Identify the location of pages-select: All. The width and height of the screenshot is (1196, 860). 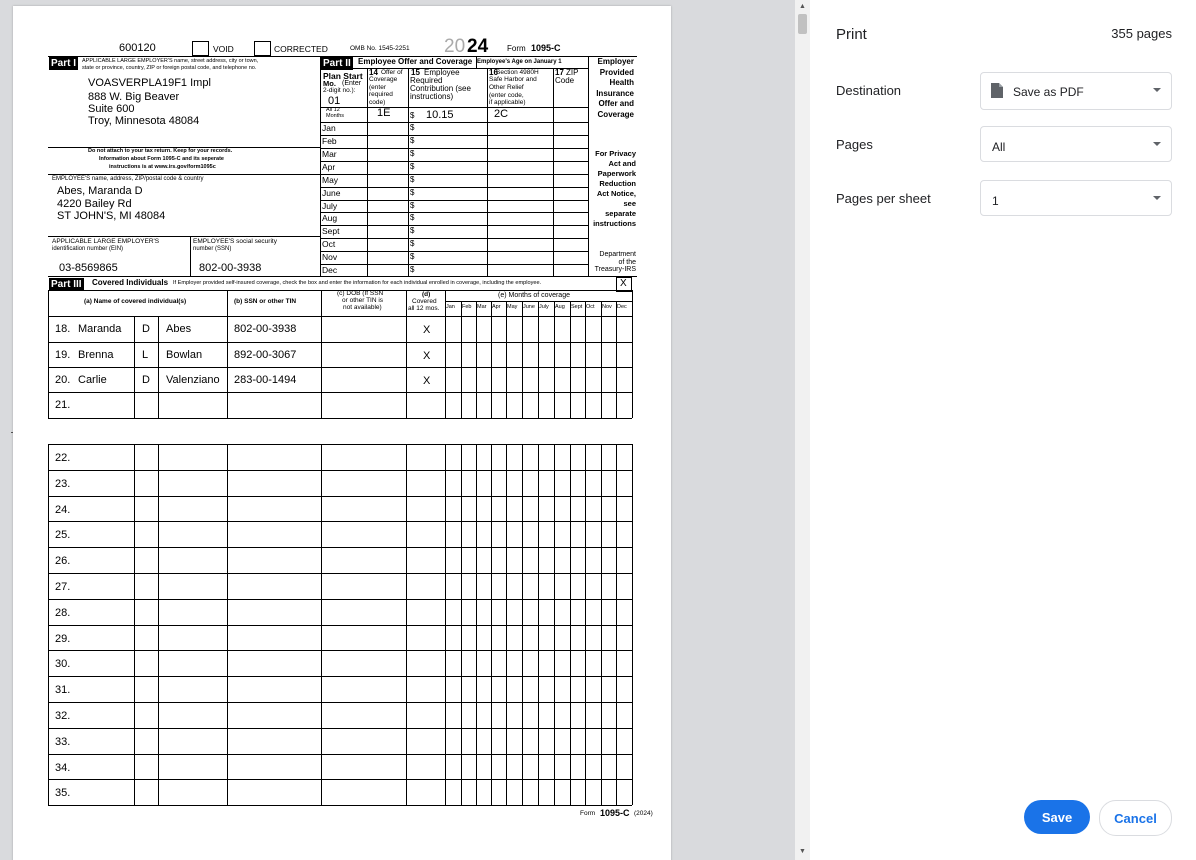
(1076, 144).